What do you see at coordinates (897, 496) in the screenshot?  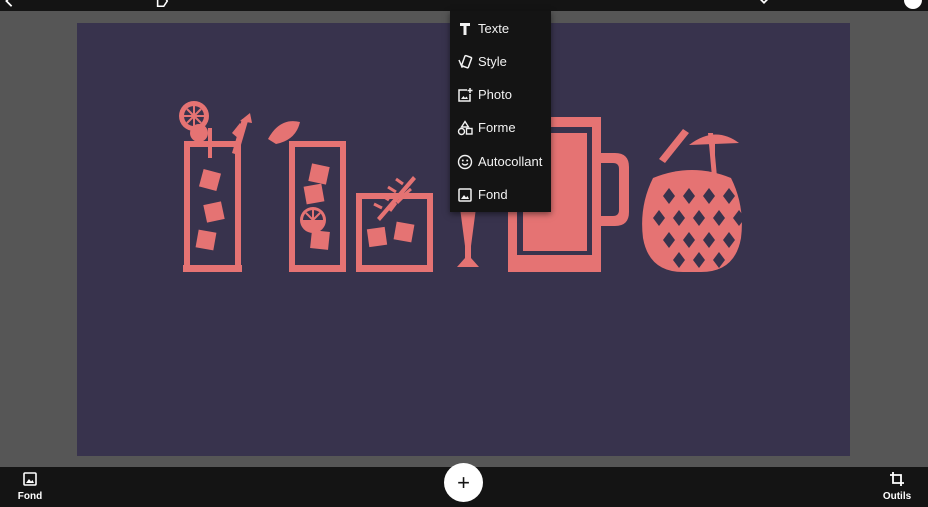 I see `tools-button-label: Outils` at bounding box center [897, 496].